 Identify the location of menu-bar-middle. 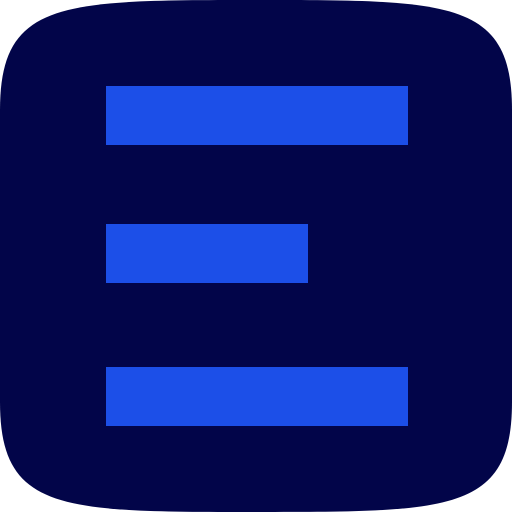
(207, 253).